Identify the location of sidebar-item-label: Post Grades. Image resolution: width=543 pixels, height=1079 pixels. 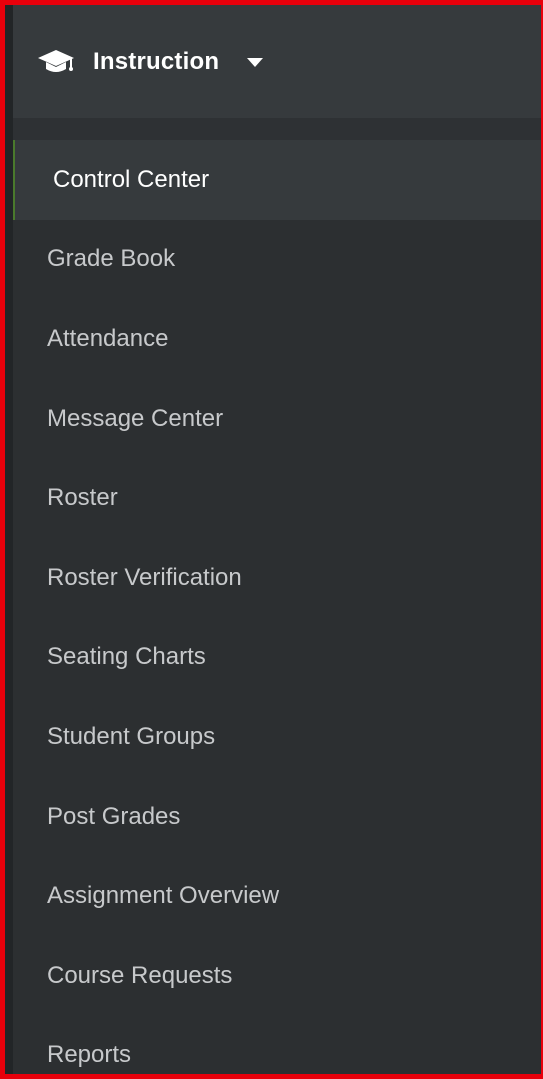
(114, 816).